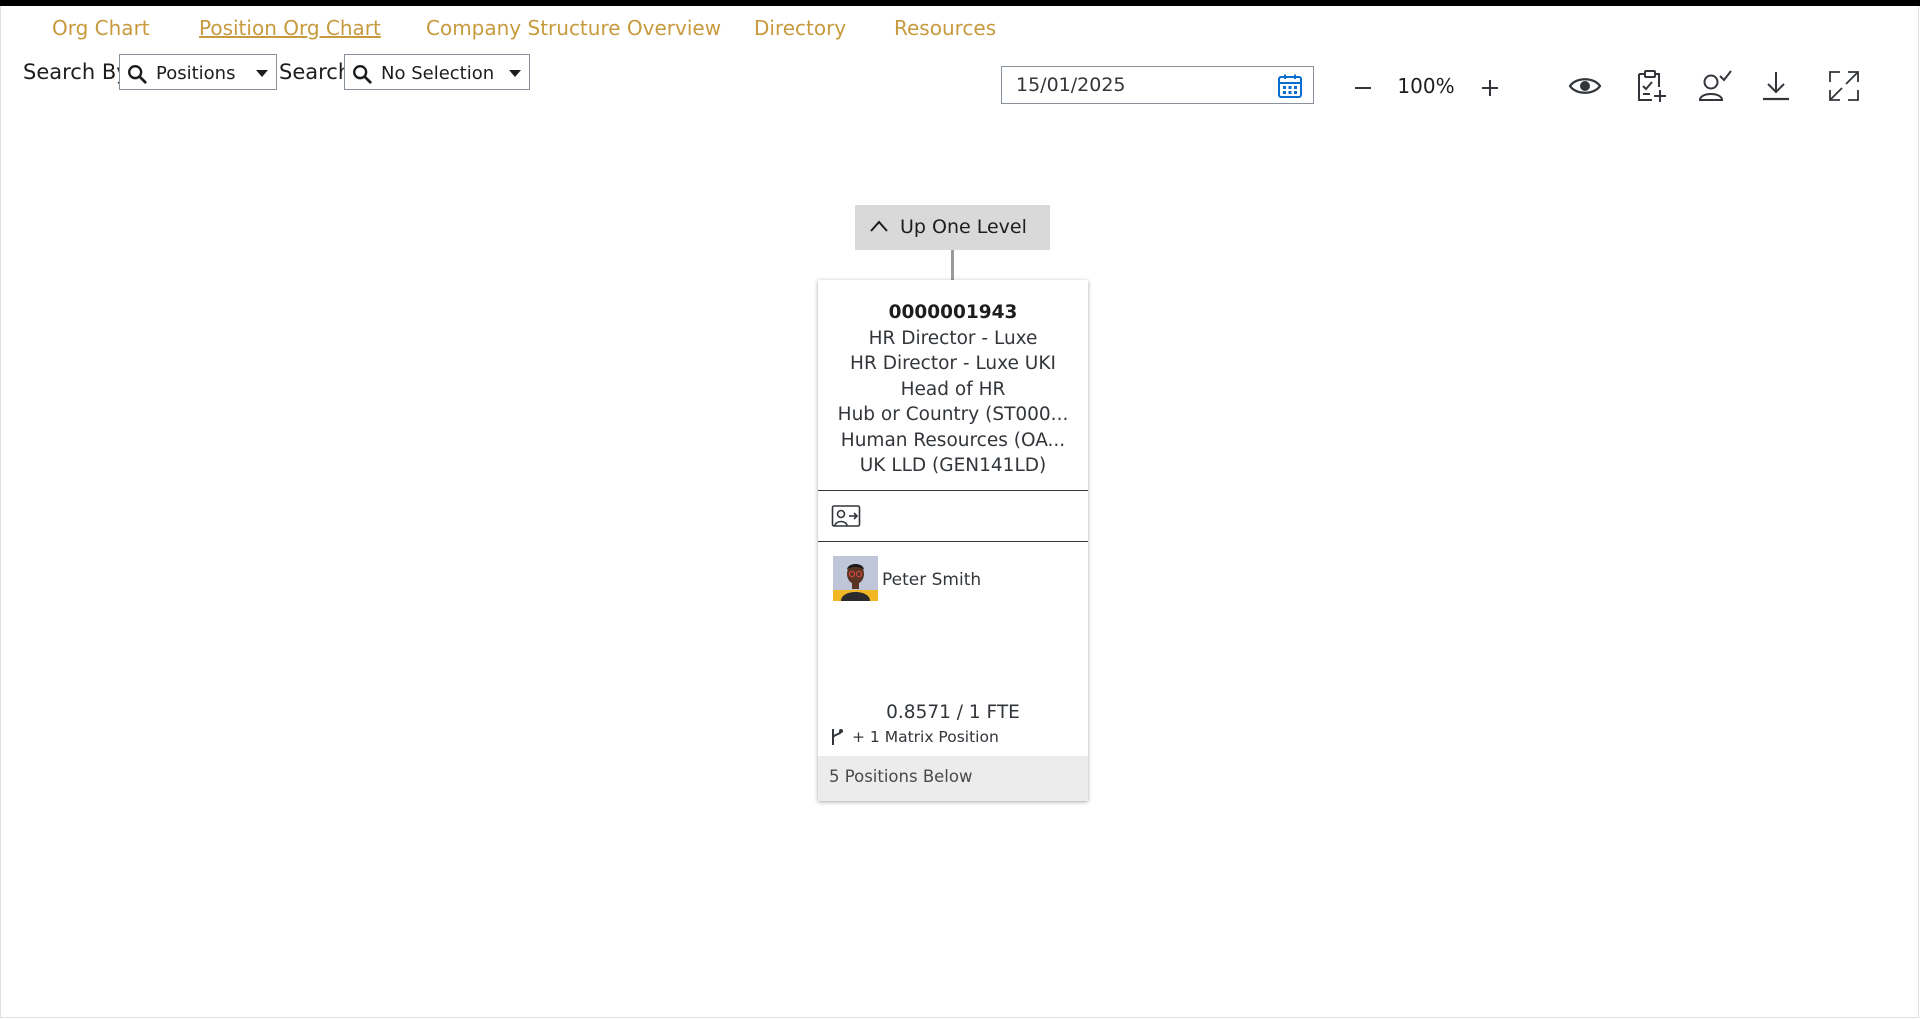 The image size is (1920, 1020). I want to click on search-value: No Selection, so click(438, 73).